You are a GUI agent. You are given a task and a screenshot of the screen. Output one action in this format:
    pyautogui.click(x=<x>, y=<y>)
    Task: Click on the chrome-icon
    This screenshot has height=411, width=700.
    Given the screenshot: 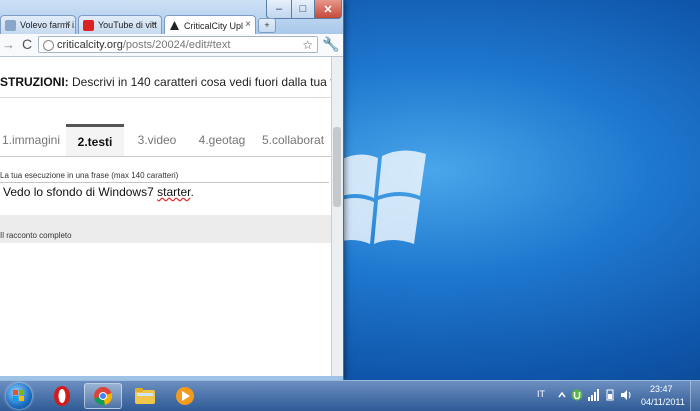 What is the action you would take?
    pyautogui.click(x=103, y=396)
    